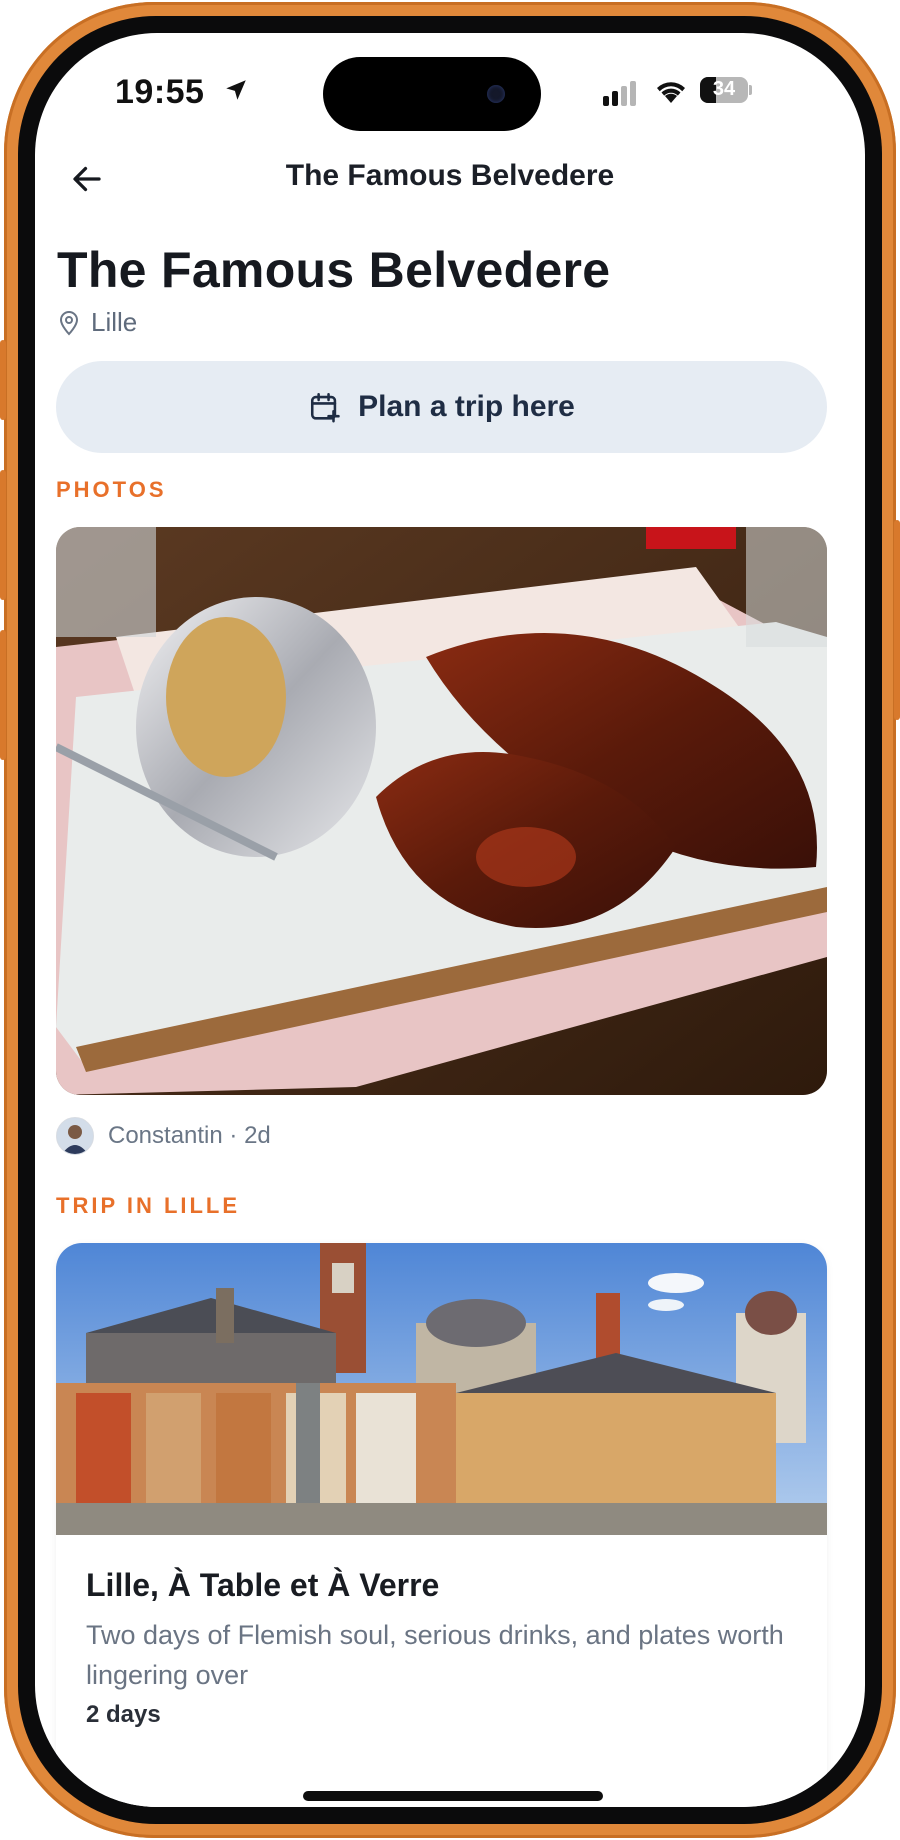  What do you see at coordinates (450, 175) in the screenshot?
I see `nav-title: The Famous Belvedere` at bounding box center [450, 175].